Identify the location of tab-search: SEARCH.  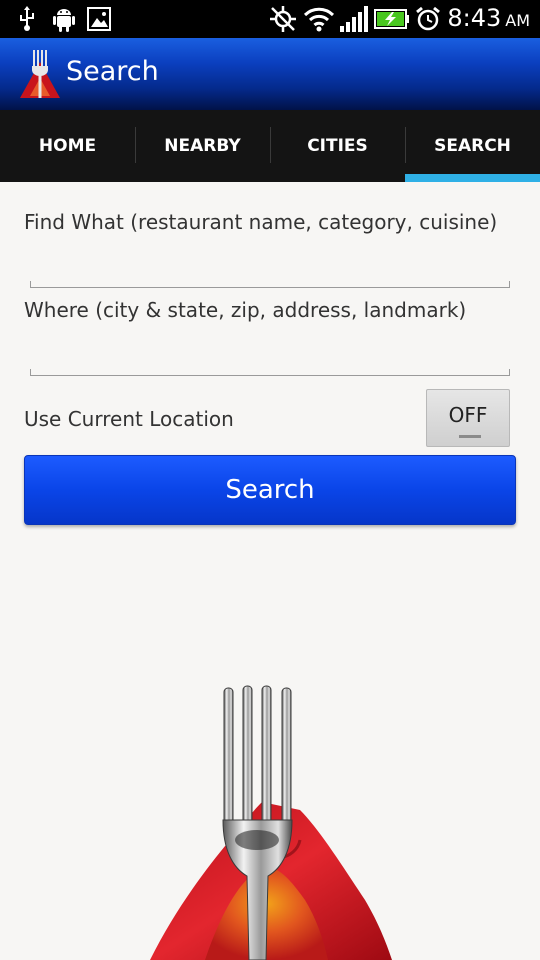
(472, 146).